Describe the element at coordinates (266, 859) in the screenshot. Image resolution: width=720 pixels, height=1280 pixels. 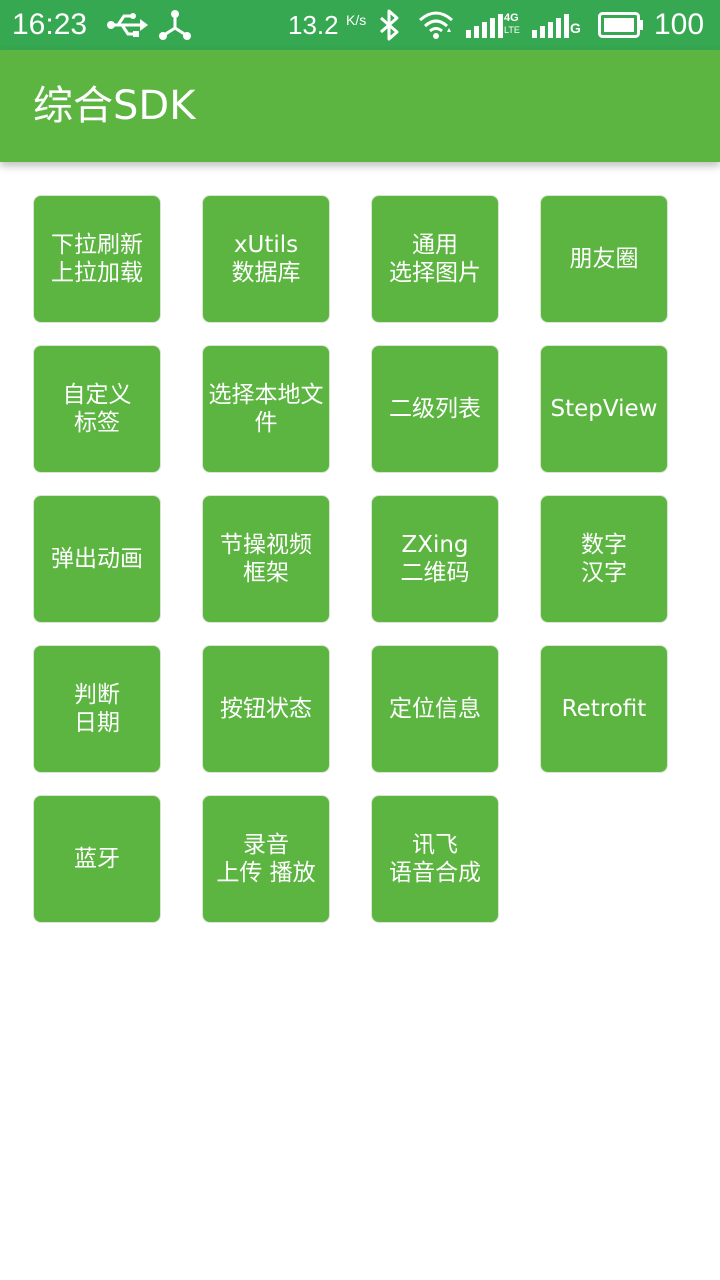
I see `tile-record-upload-play: 录音 上传 播放` at that location.